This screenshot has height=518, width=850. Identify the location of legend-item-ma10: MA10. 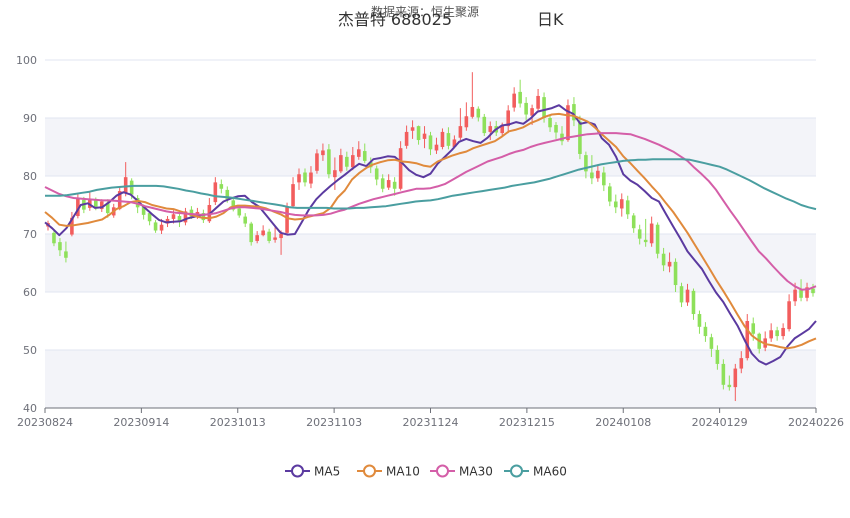
(388, 471).